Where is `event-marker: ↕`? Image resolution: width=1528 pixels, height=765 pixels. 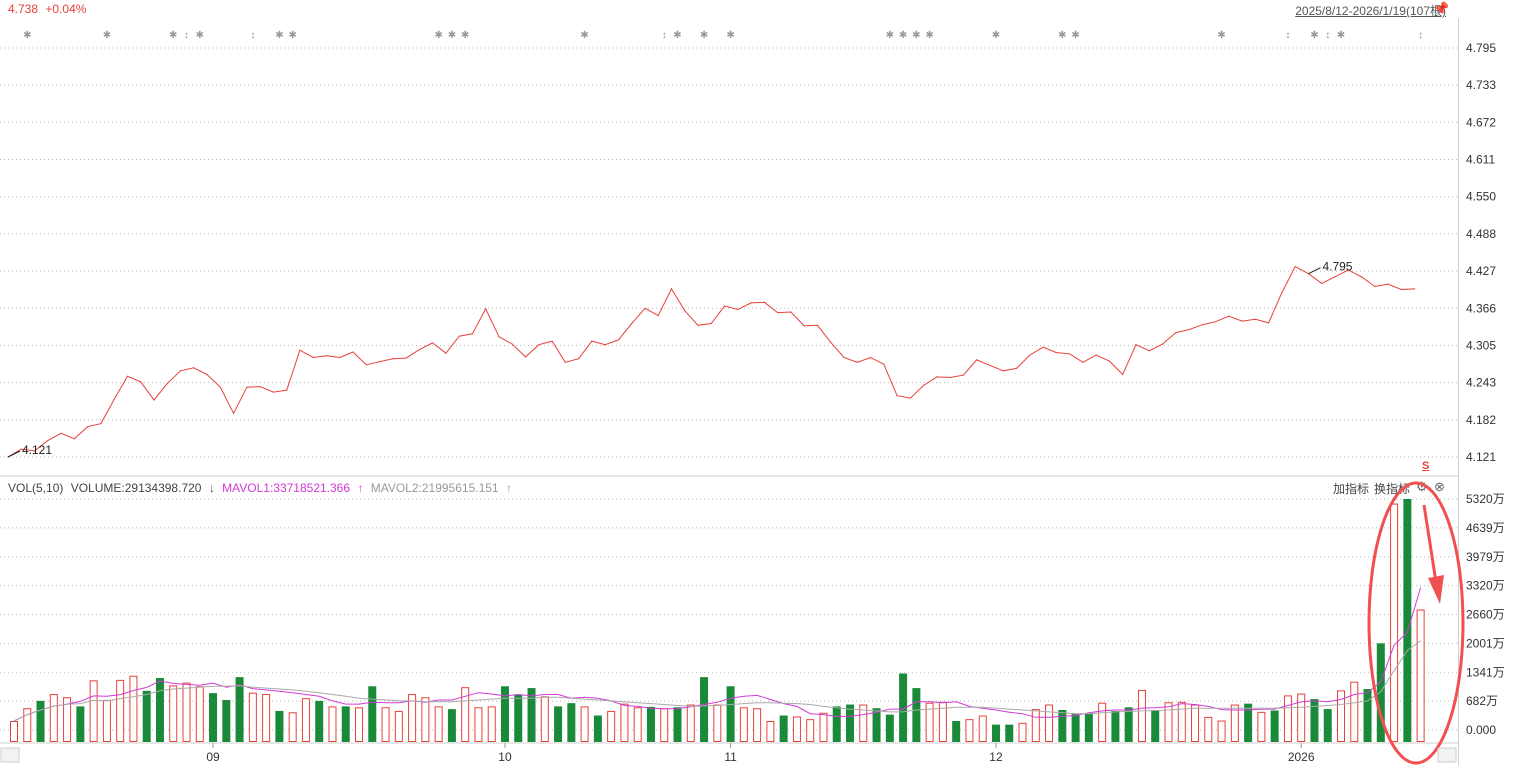
event-marker: ↕ is located at coordinates (1420, 35).